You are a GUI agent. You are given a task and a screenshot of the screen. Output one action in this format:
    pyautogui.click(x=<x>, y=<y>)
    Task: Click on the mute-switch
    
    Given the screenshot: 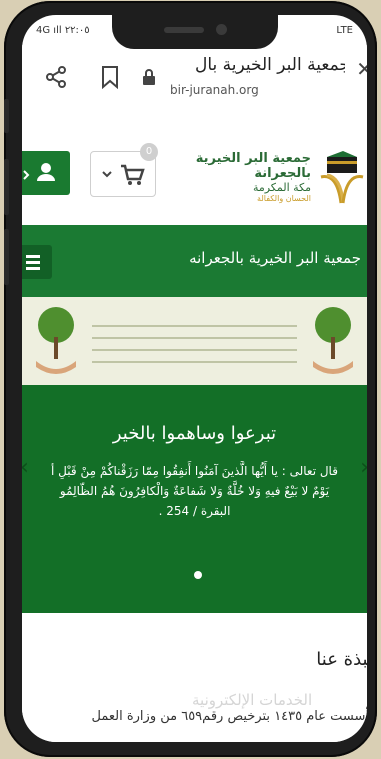 What is the action you would take?
    pyautogui.click(x=6, y=116)
    